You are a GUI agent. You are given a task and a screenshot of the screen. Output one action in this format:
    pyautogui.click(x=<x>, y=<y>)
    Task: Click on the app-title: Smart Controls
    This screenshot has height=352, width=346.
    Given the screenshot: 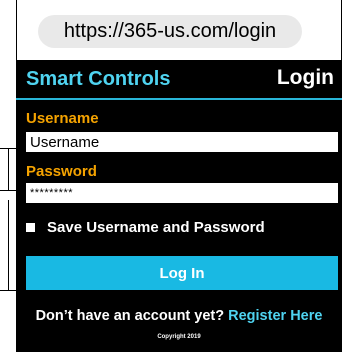 What is the action you would take?
    pyautogui.click(x=98, y=79)
    